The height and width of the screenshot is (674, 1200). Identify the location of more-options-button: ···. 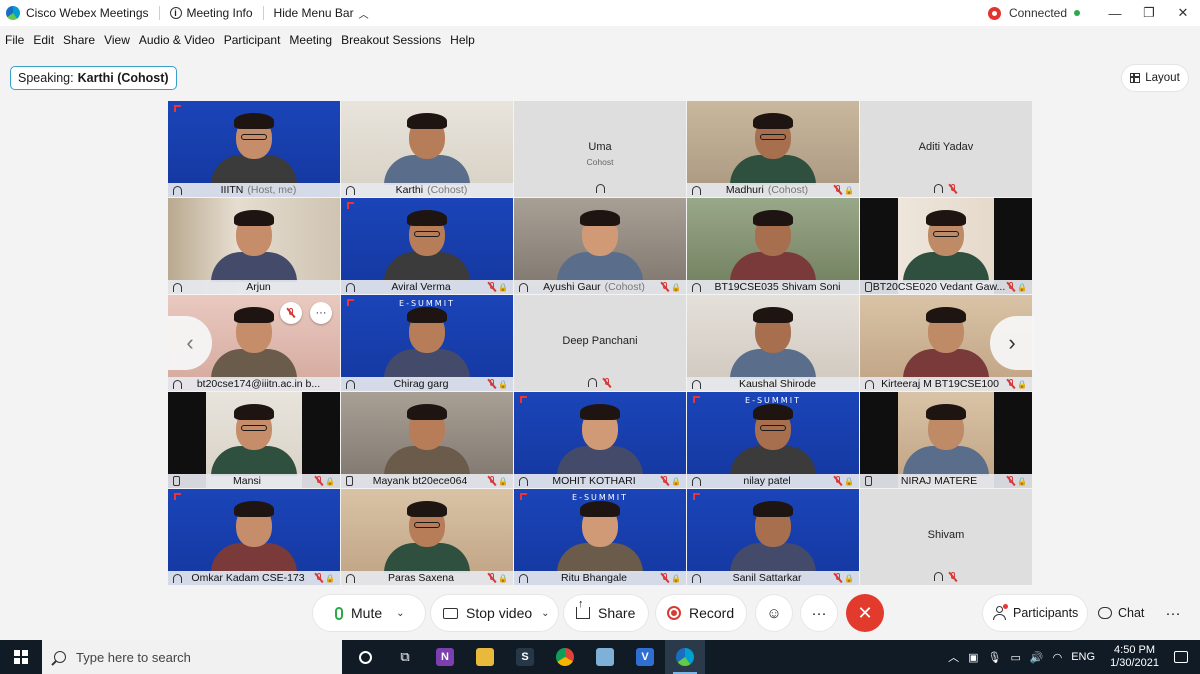
(819, 613).